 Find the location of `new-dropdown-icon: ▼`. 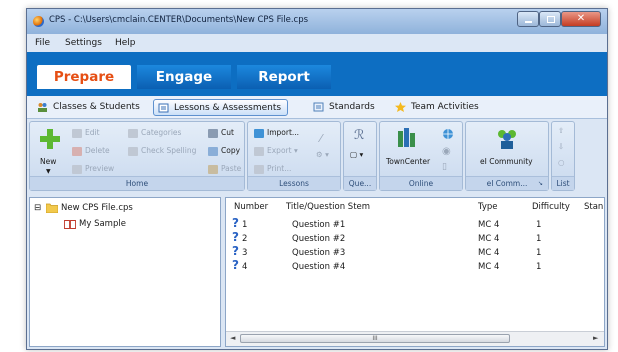

new-dropdown-icon: ▼ is located at coordinates (48, 171).